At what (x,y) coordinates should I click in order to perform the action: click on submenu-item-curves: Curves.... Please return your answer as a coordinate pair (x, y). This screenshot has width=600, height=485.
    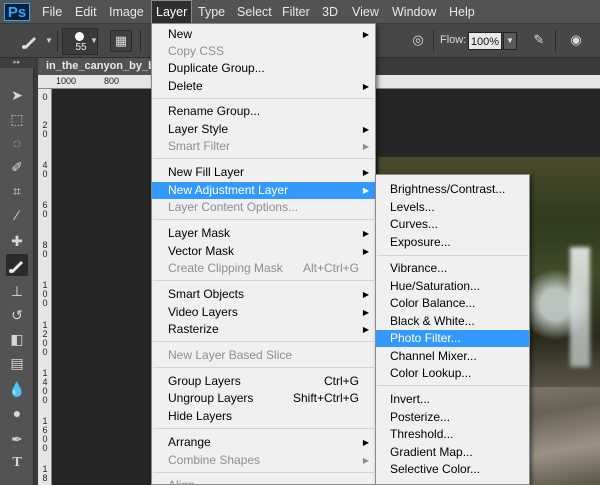
    Looking at the image, I should click on (452, 224).